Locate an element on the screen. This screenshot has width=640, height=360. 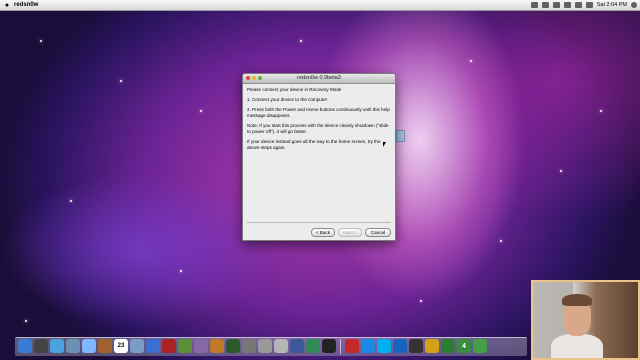
menu-extras: Sat 2:04 PM is located at coordinates (585, 5).